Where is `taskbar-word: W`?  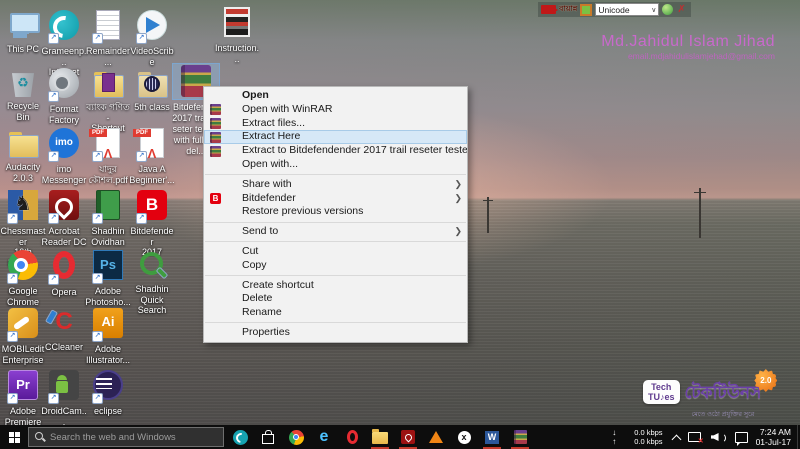
taskbar-word: W is located at coordinates (492, 437).